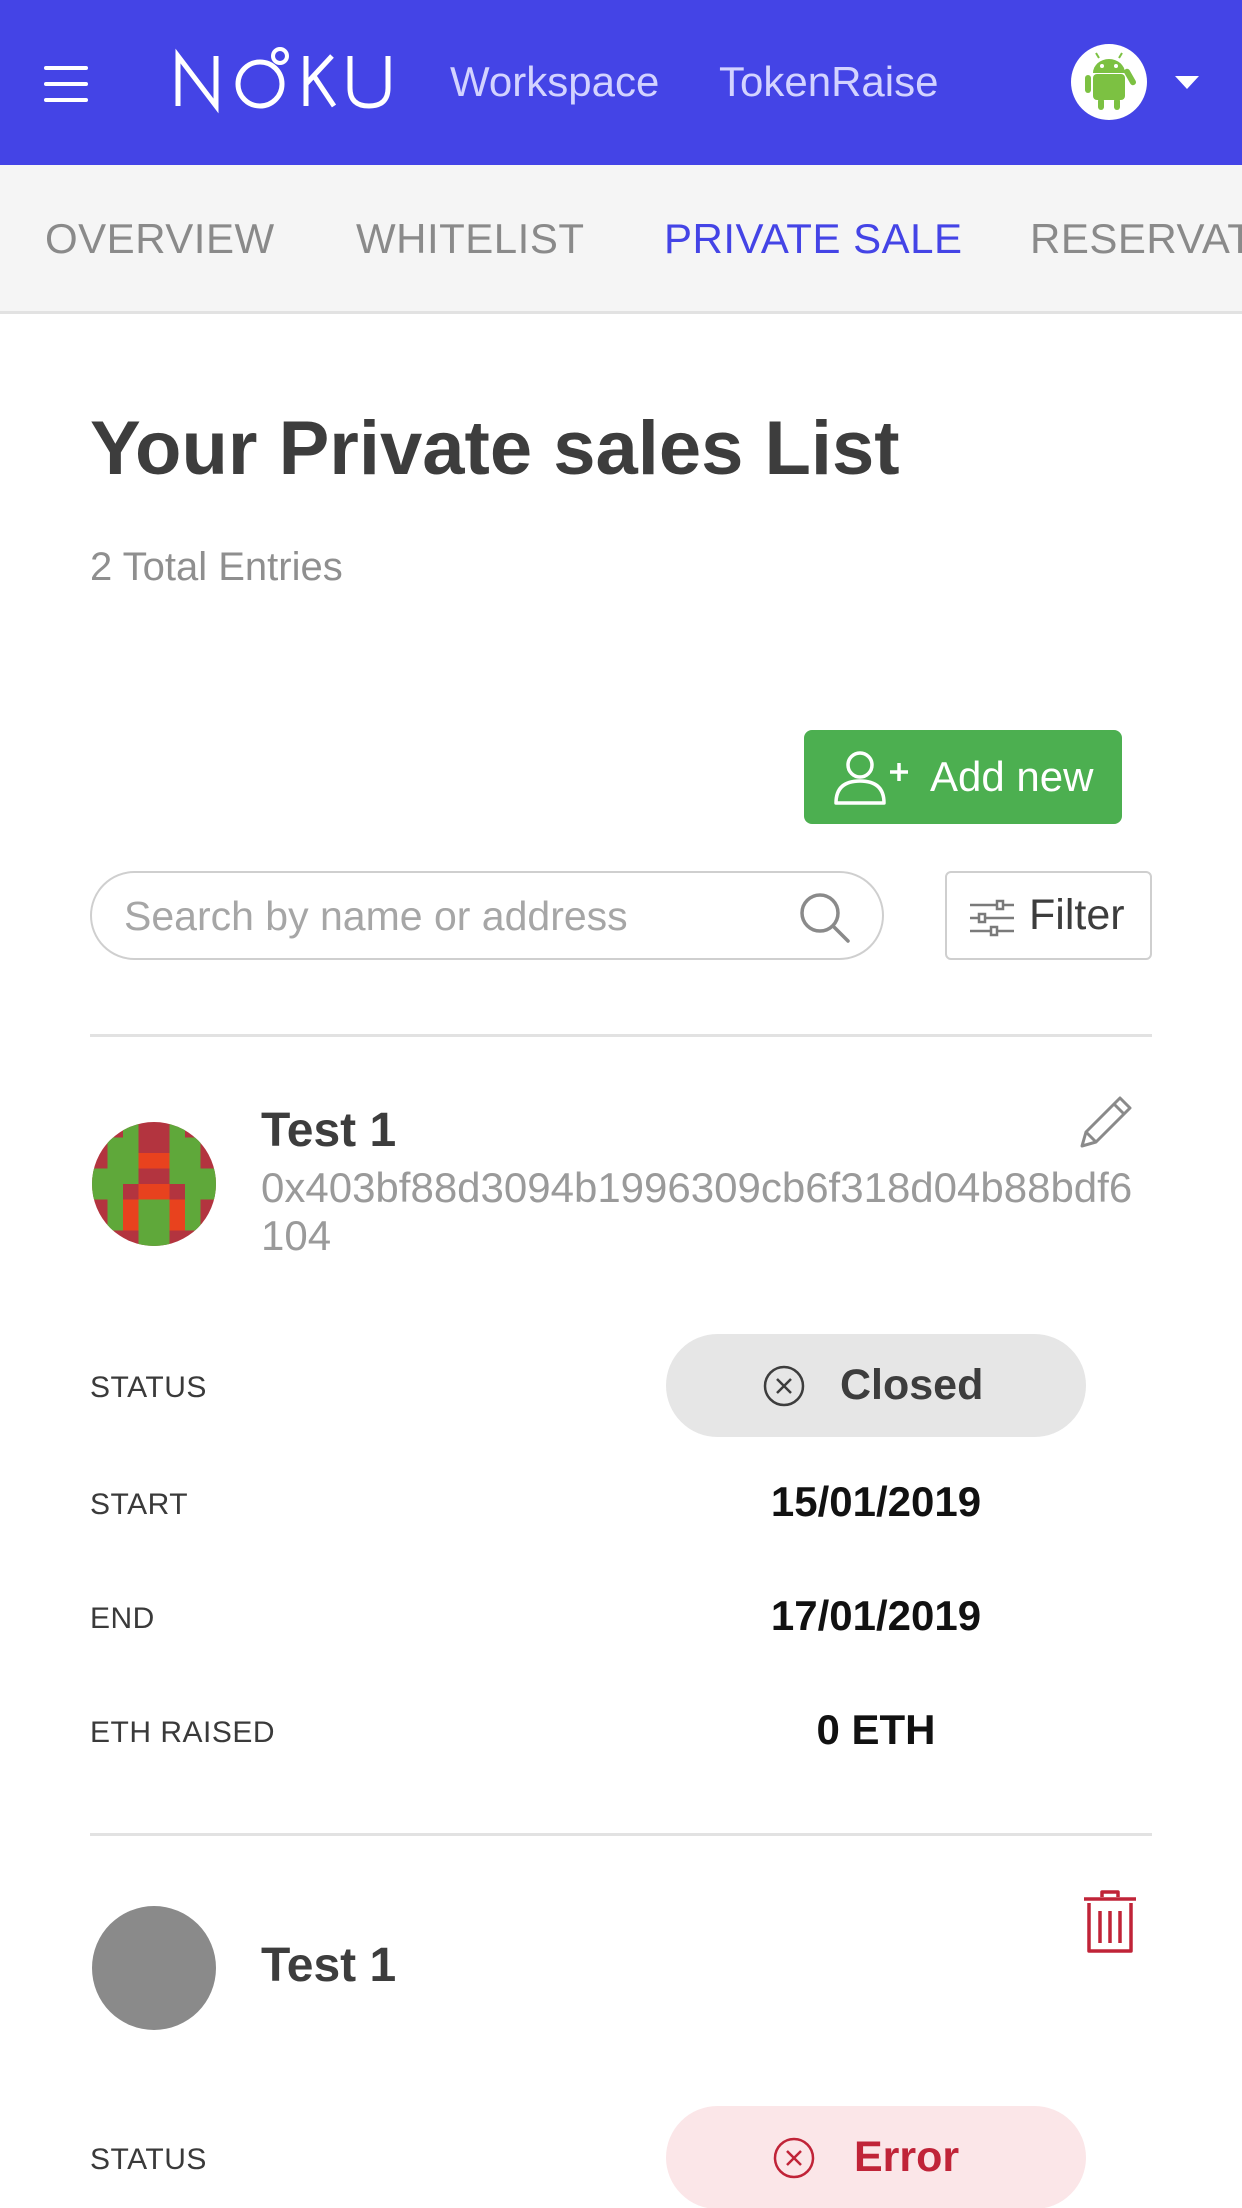 The image size is (1242, 2208). I want to click on search-field, so click(487, 915).